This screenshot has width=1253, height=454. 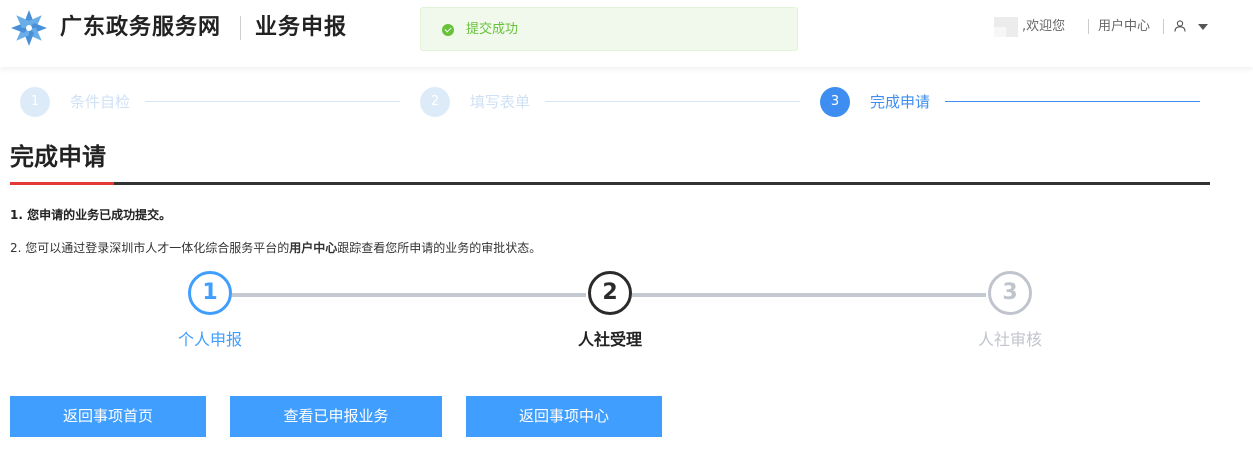 I want to click on section-title: 完成申请, so click(x=58, y=157).